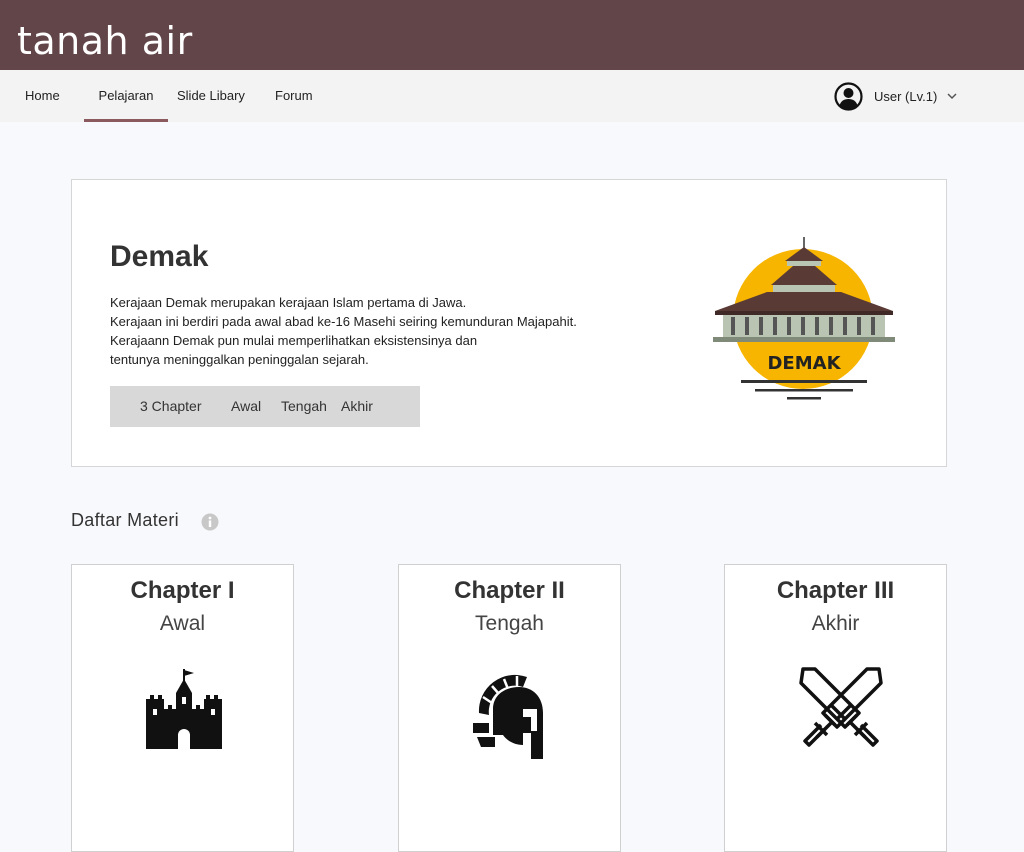 The image size is (1024, 852). Describe the element at coordinates (835, 623) in the screenshot. I see `chapter-subtitle: Akhir` at that location.